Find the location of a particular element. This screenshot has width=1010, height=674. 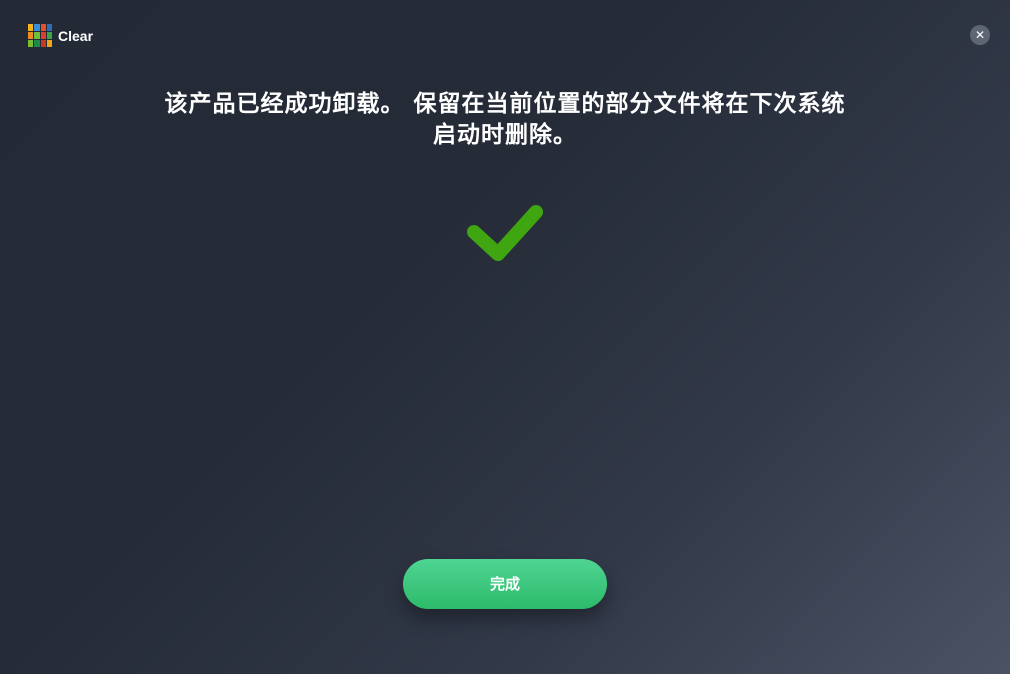

checkmark-icon is located at coordinates (505, 233).